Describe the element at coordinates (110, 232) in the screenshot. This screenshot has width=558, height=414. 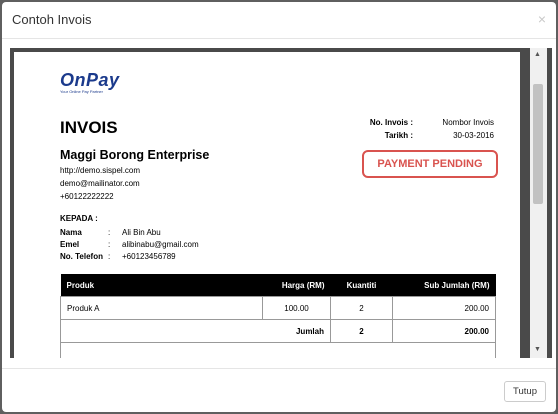
I see `recipient-name-row: Nama: Ali Bin Abu` at that location.